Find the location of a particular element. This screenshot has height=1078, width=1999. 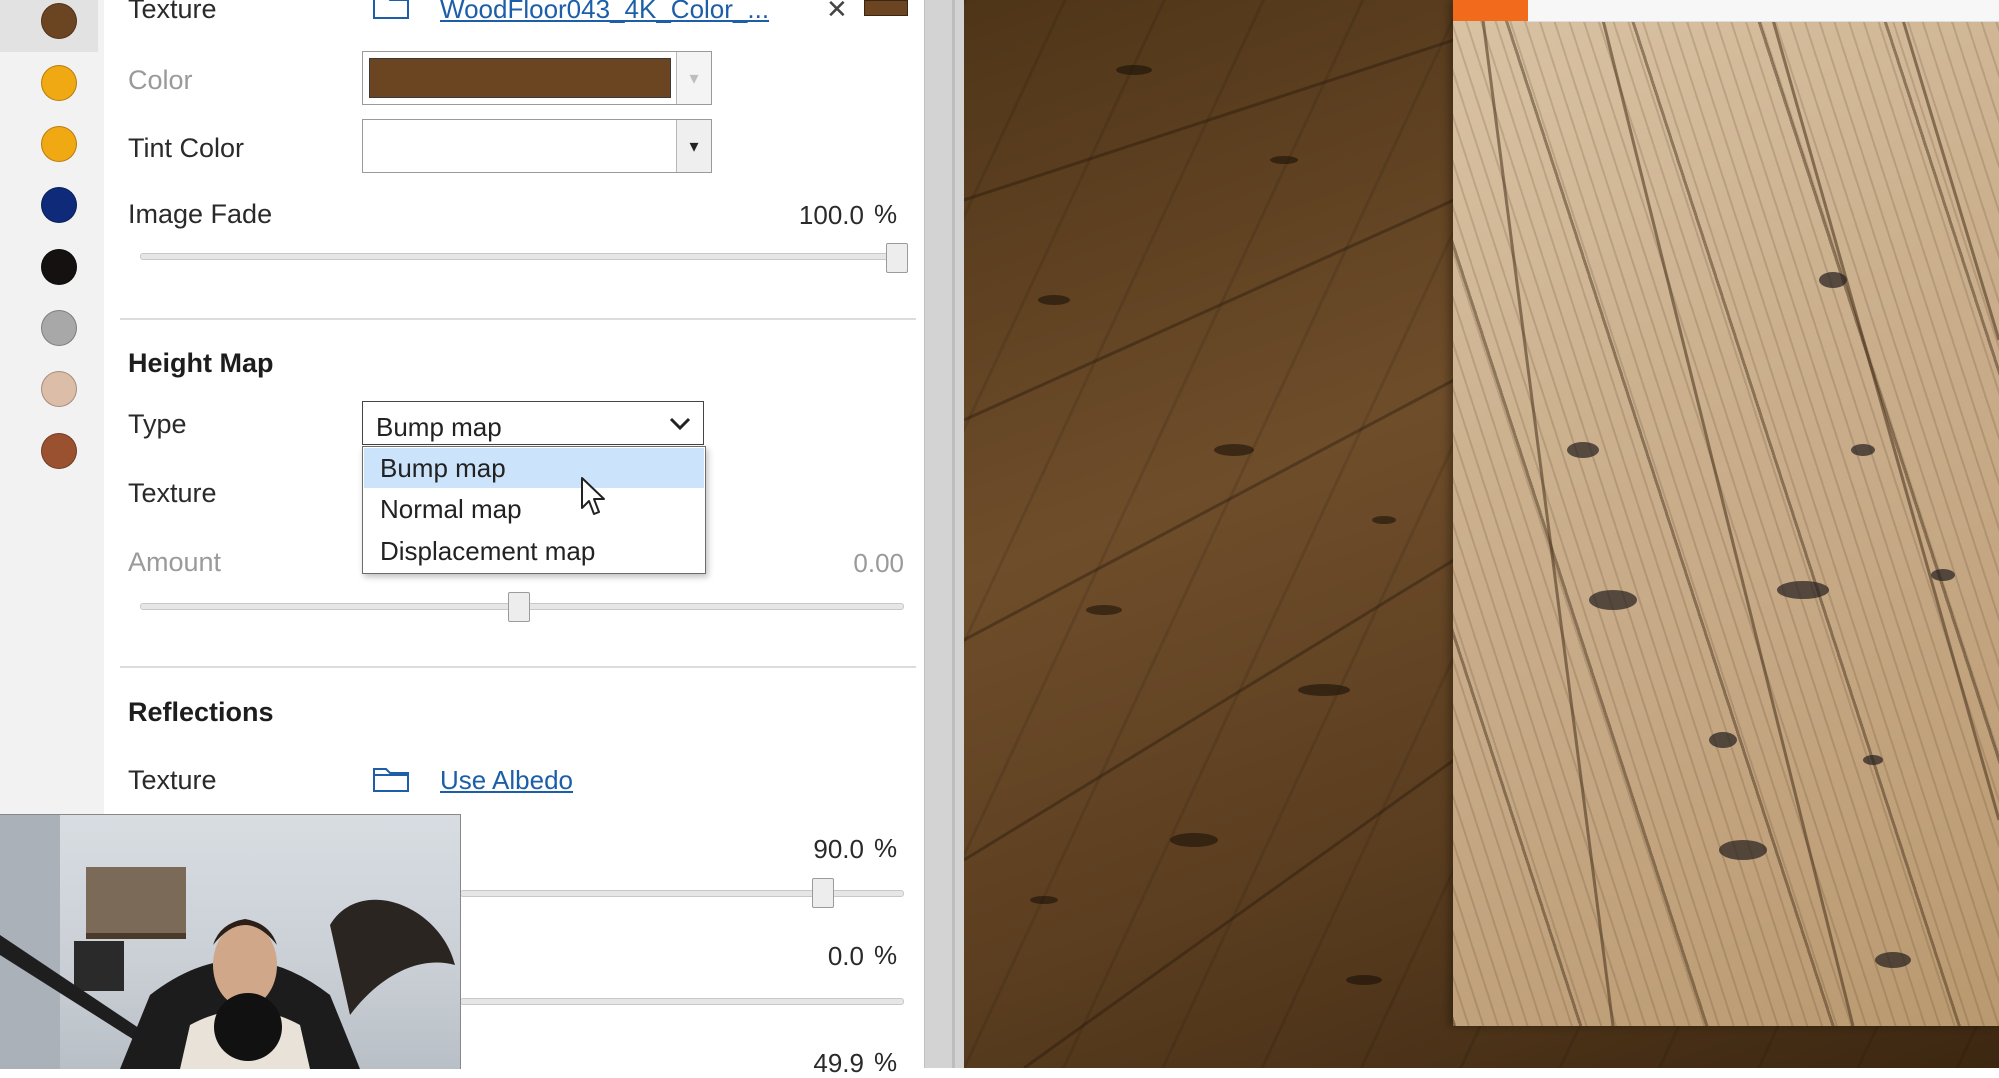

chevron-down-icon is located at coordinates (680, 424).